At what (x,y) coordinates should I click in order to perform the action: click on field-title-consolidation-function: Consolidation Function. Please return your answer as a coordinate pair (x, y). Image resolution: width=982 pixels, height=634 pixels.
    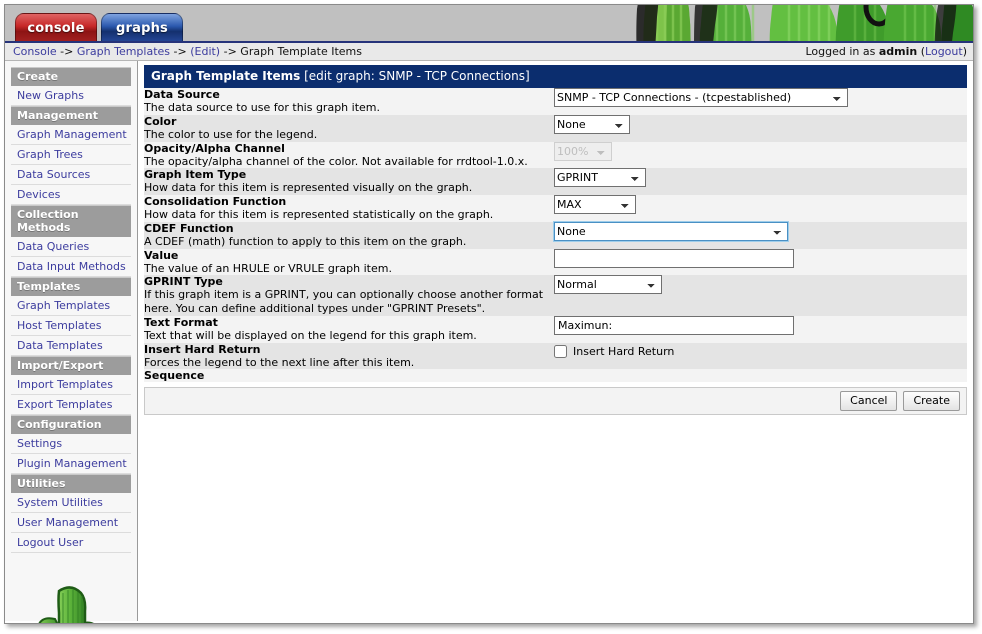
    Looking at the image, I should click on (215, 201).